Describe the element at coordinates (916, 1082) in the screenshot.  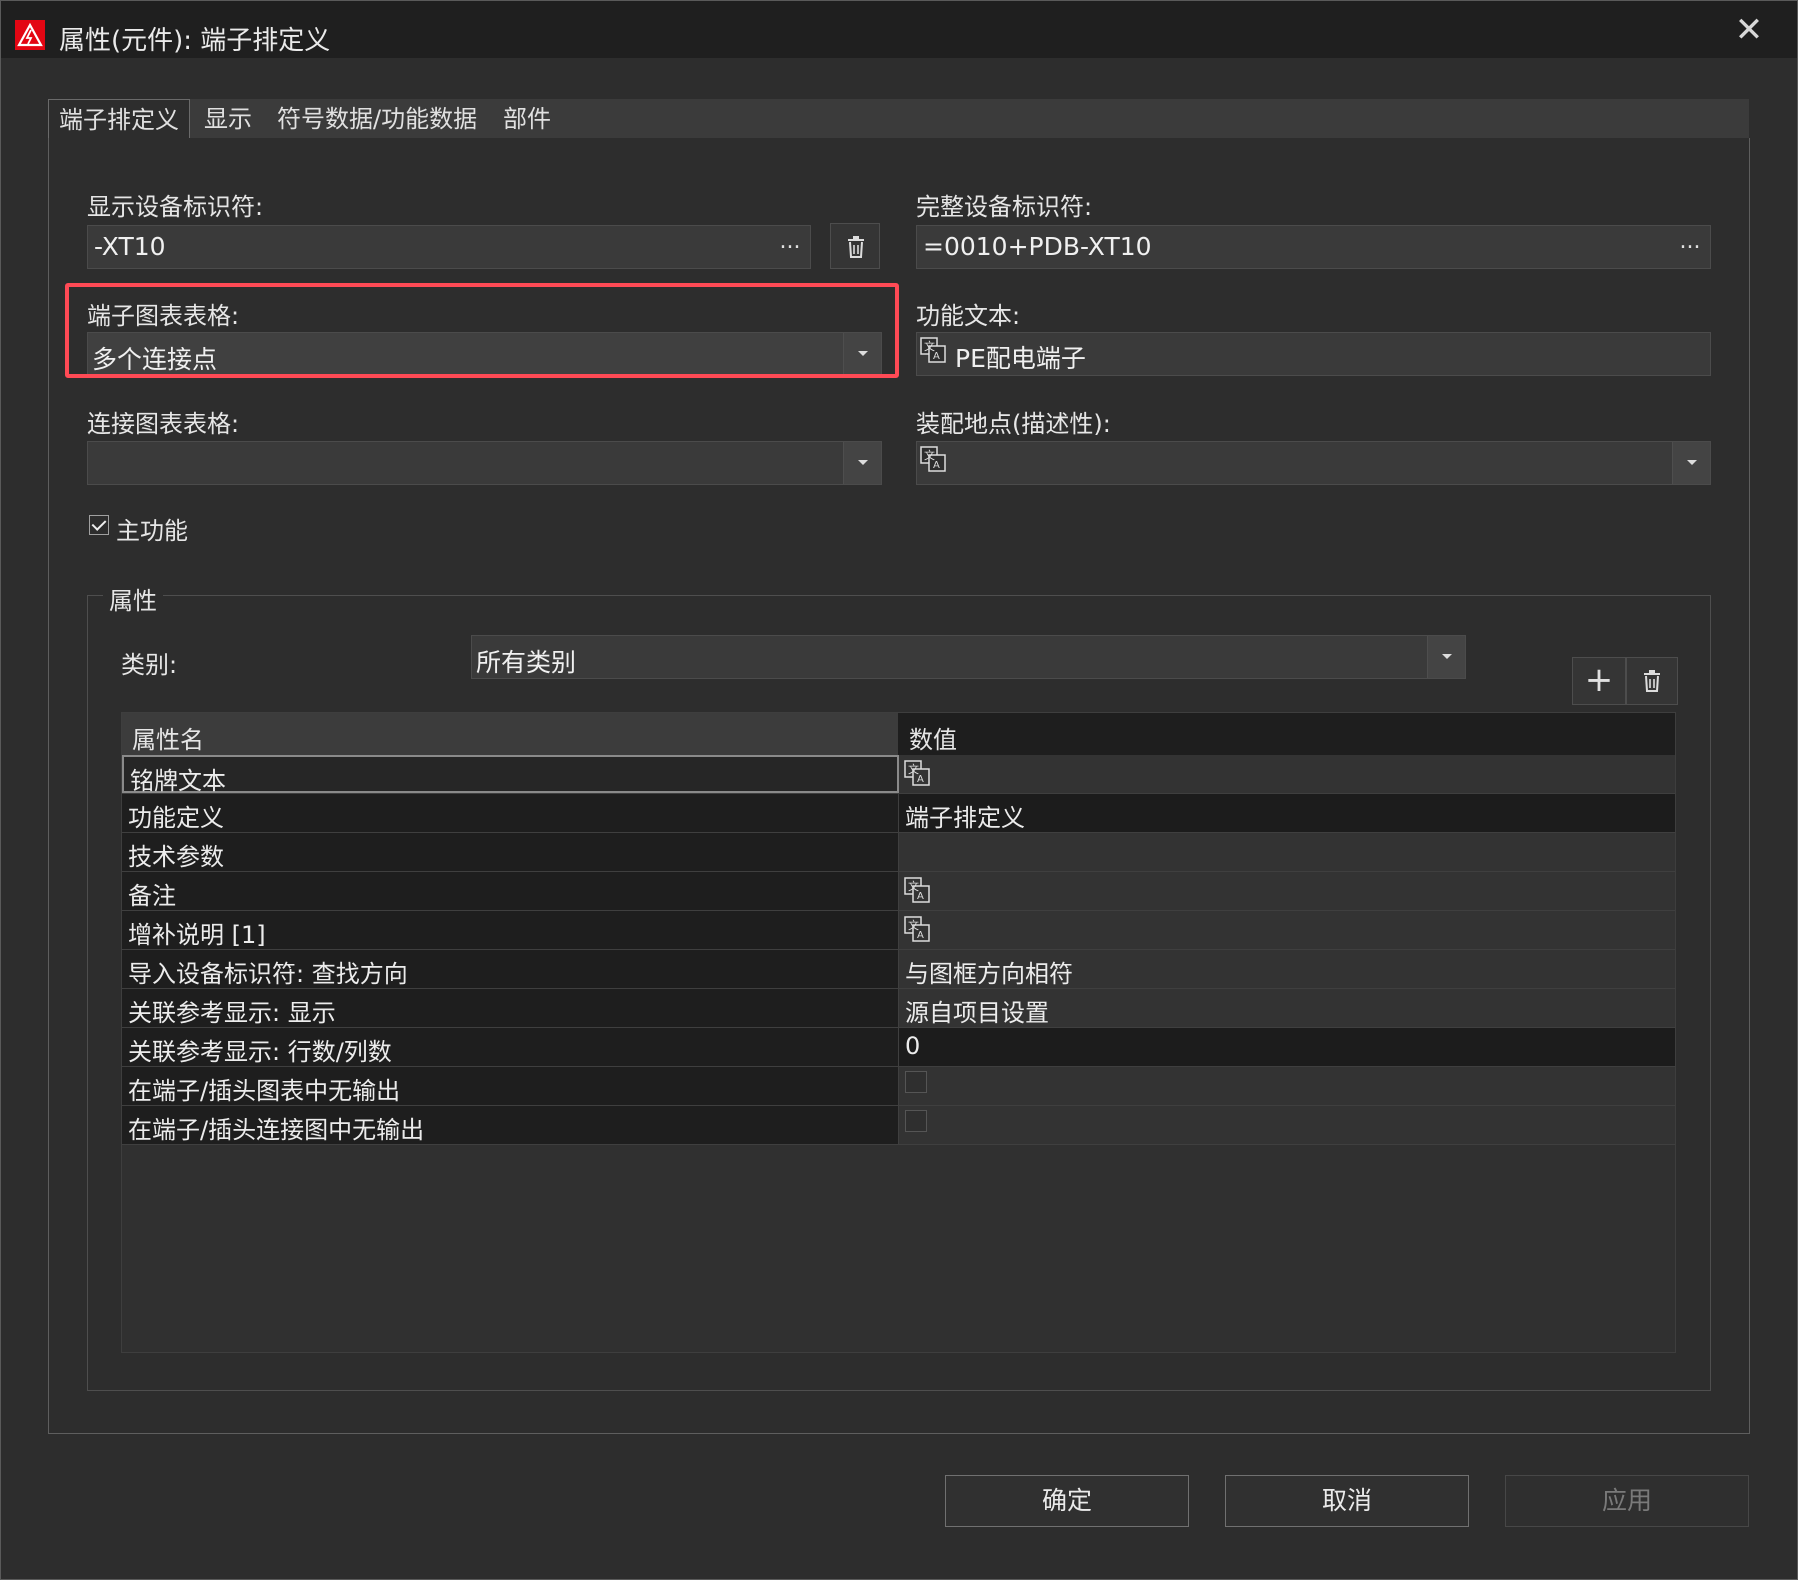
I see `no-output-terminal-chart-checkbox` at that location.